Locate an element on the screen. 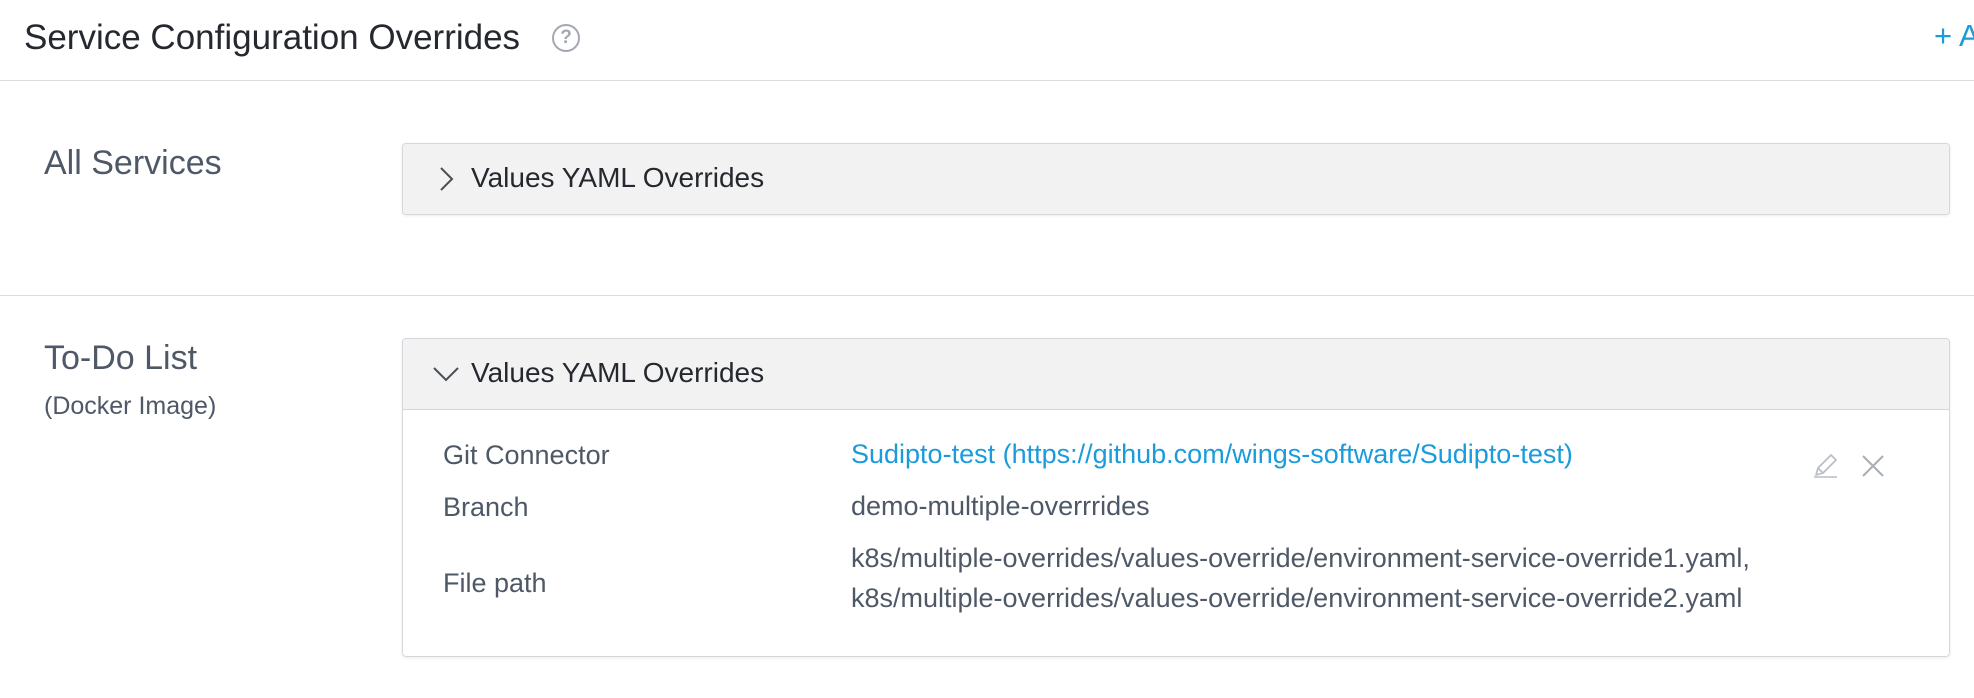 This screenshot has width=1974, height=698. panel-header-all-services: Values YAML Overrides is located at coordinates (1176, 179).